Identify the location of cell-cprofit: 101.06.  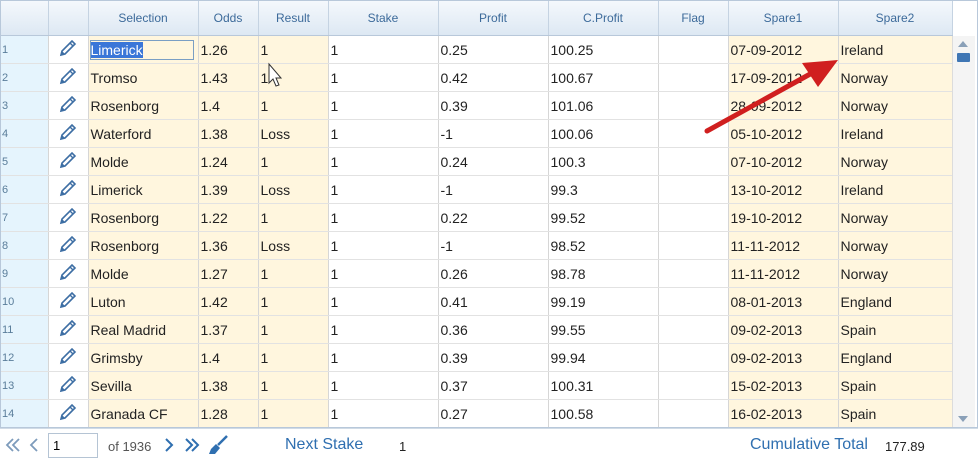
(603, 105).